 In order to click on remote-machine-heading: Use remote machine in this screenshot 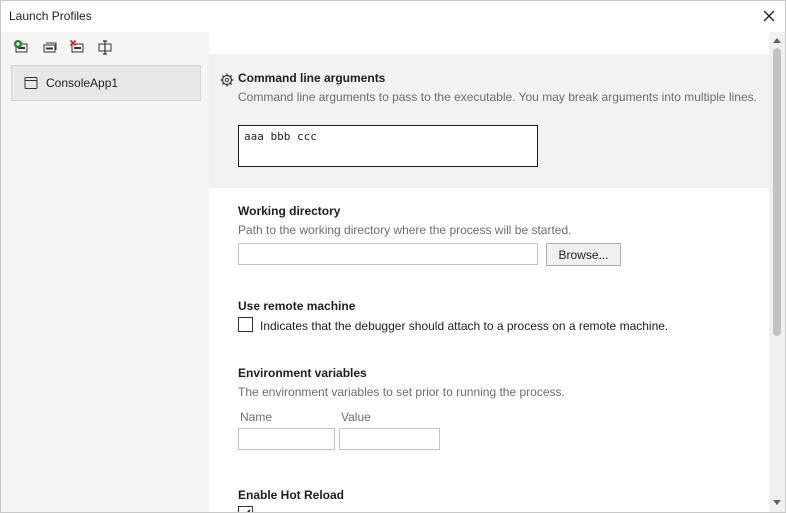, I will do `click(297, 306)`.